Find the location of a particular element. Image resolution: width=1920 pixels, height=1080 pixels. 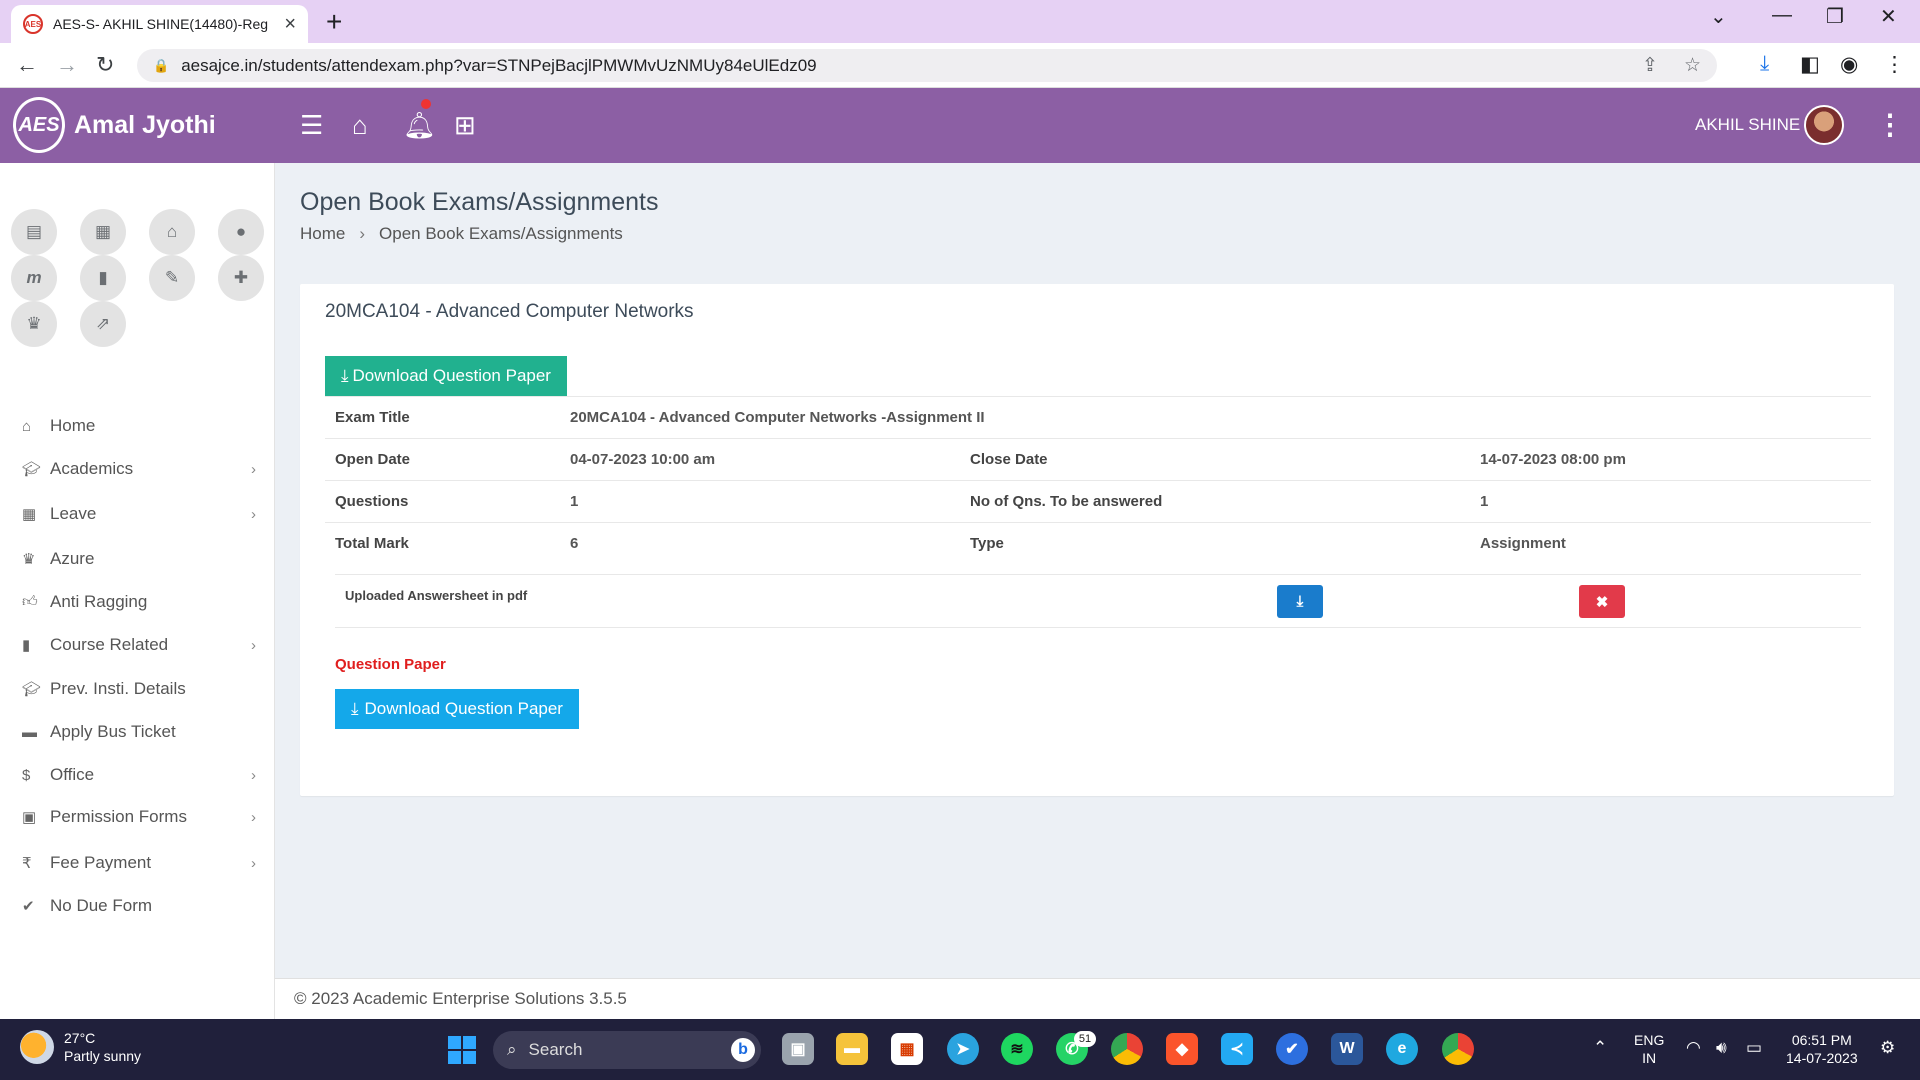

sidebar-item-no-due-form: ✔ No Due Form is located at coordinates (142, 906).